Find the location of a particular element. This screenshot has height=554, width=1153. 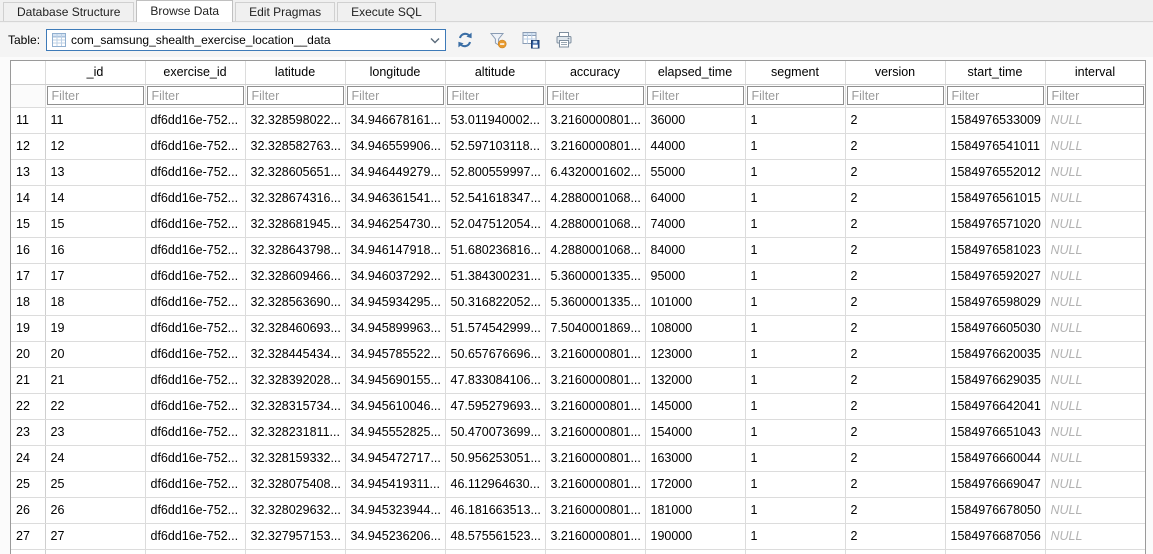

cell-_id: 19 is located at coordinates (95, 328).